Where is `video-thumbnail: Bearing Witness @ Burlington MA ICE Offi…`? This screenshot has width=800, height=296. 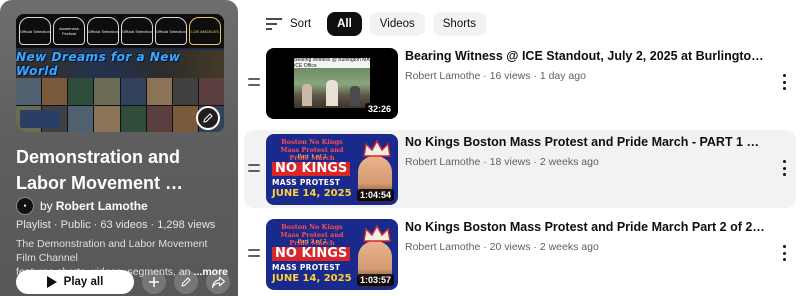
video-thumbnail: Bearing Witness @ Burlington MA ICE Offi… is located at coordinates (332, 83).